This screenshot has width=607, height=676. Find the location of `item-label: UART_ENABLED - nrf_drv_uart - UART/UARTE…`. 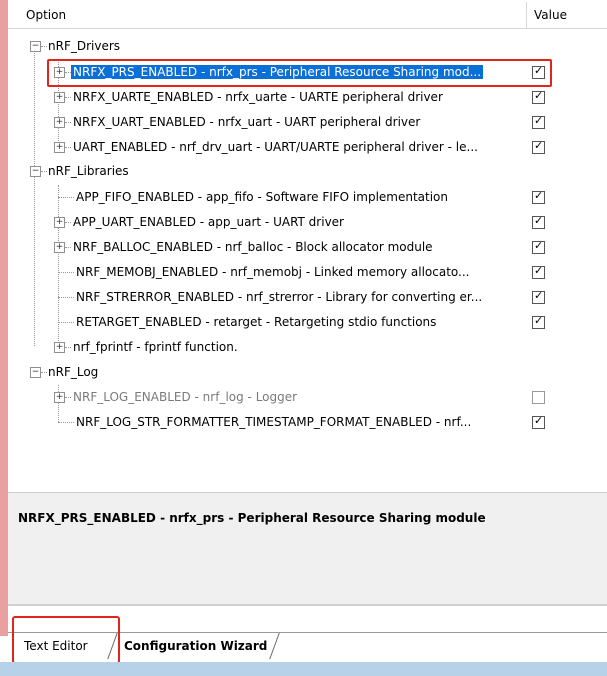

item-label: UART_ENABLED - nrf_drv_uart - UART/UARTE… is located at coordinates (275, 147).